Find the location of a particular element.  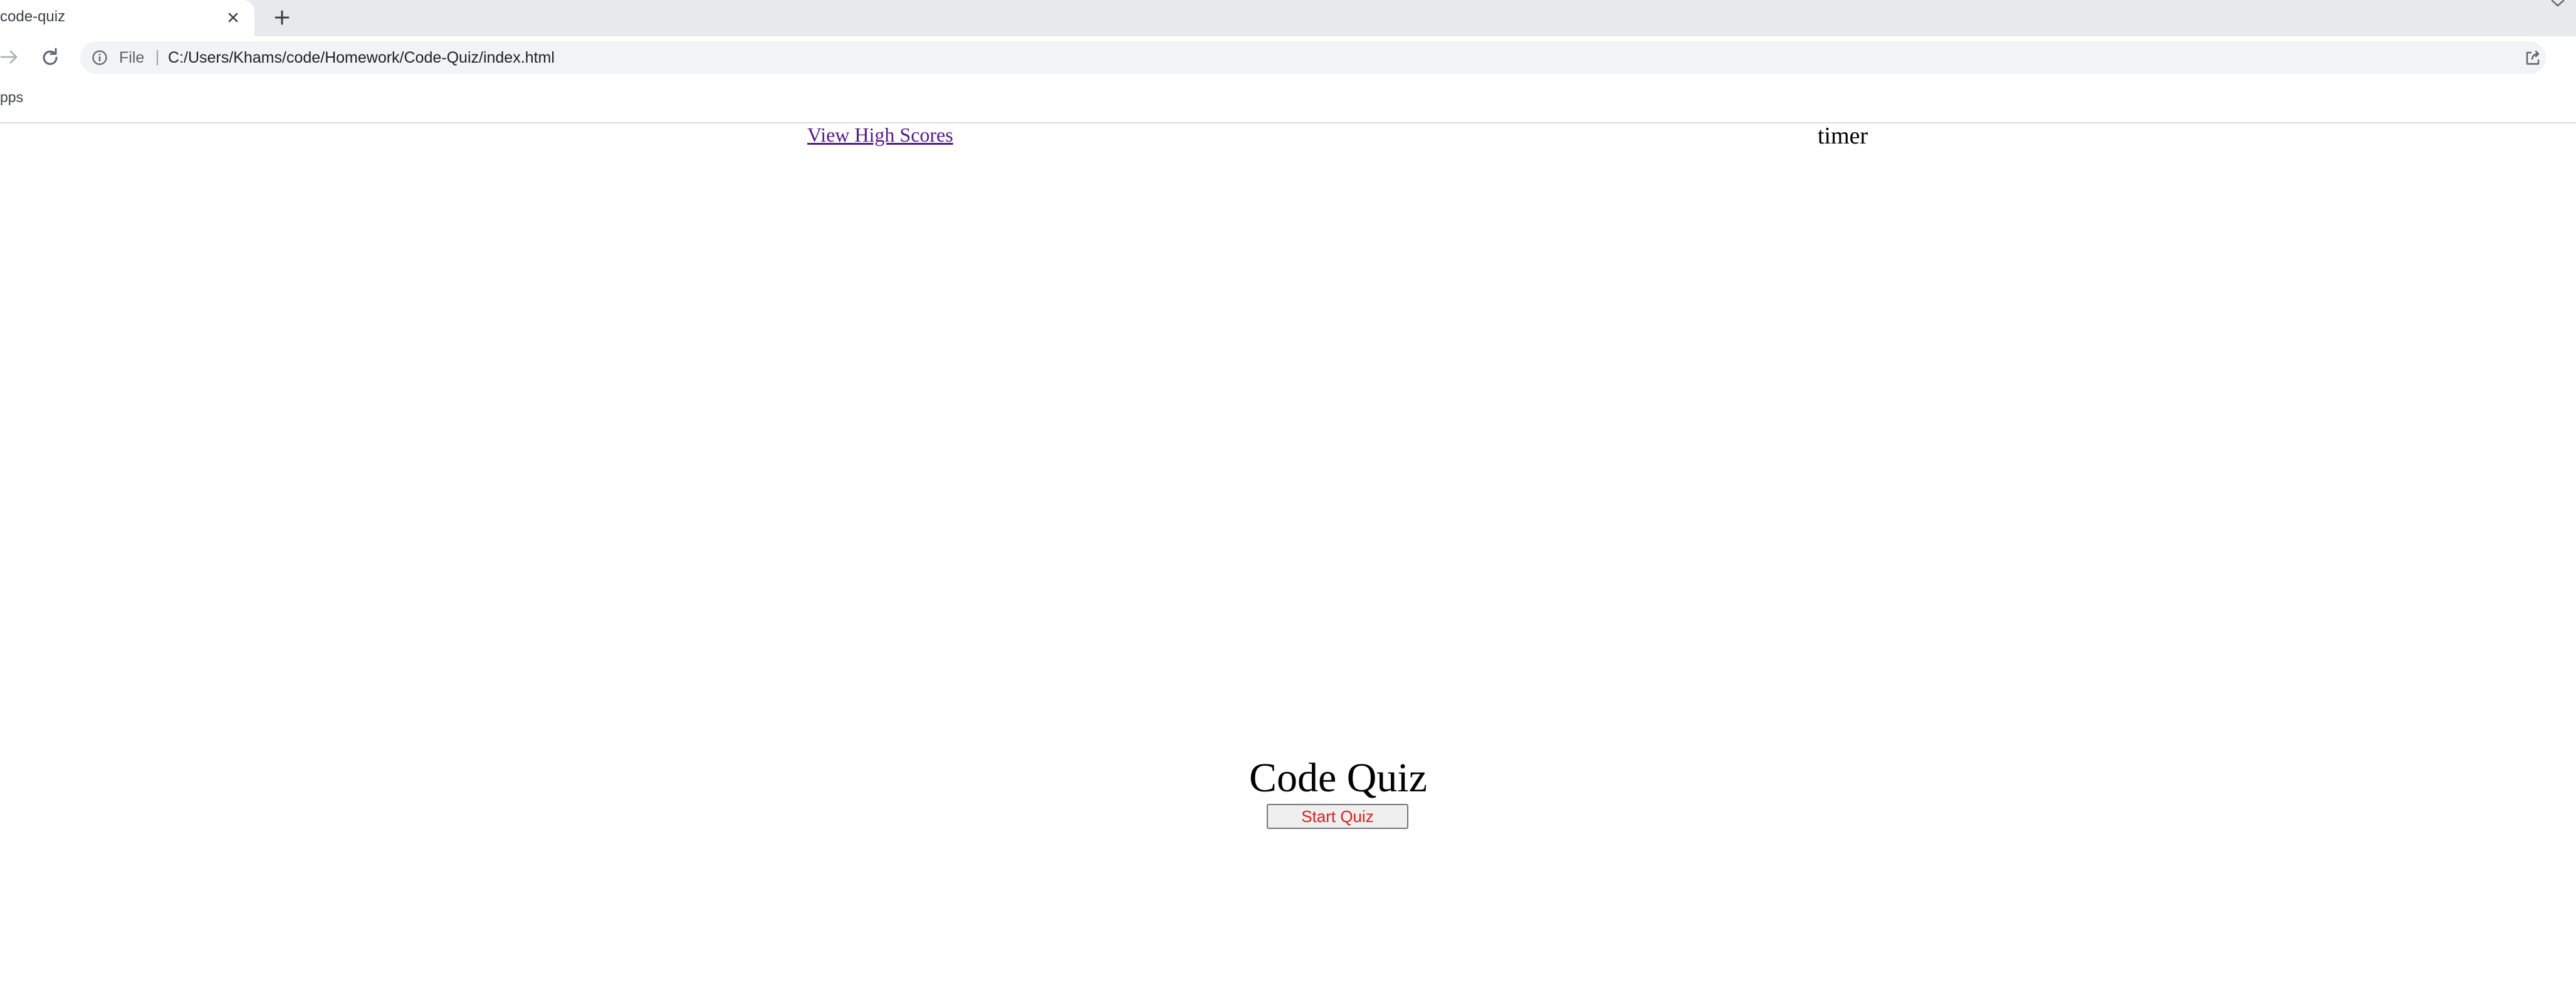

timer-label: timer is located at coordinates (1843, 136).